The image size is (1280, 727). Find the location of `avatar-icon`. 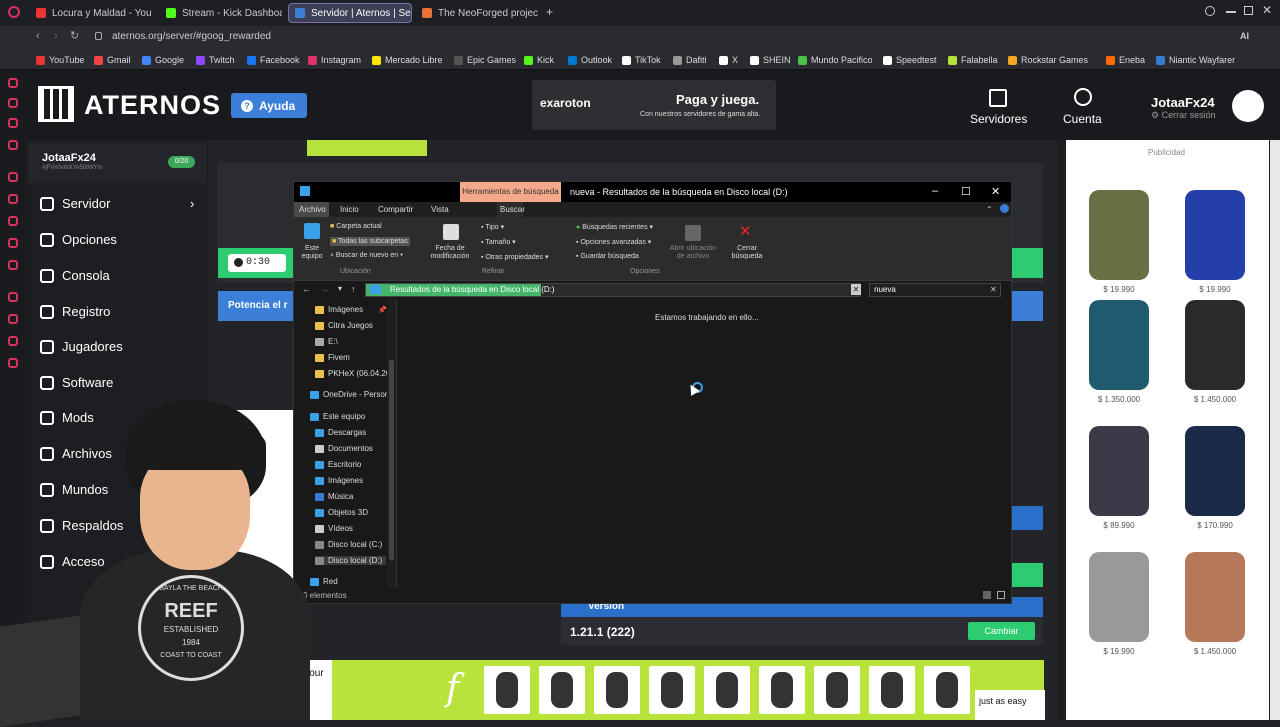

avatar-icon is located at coordinates (1248, 106).